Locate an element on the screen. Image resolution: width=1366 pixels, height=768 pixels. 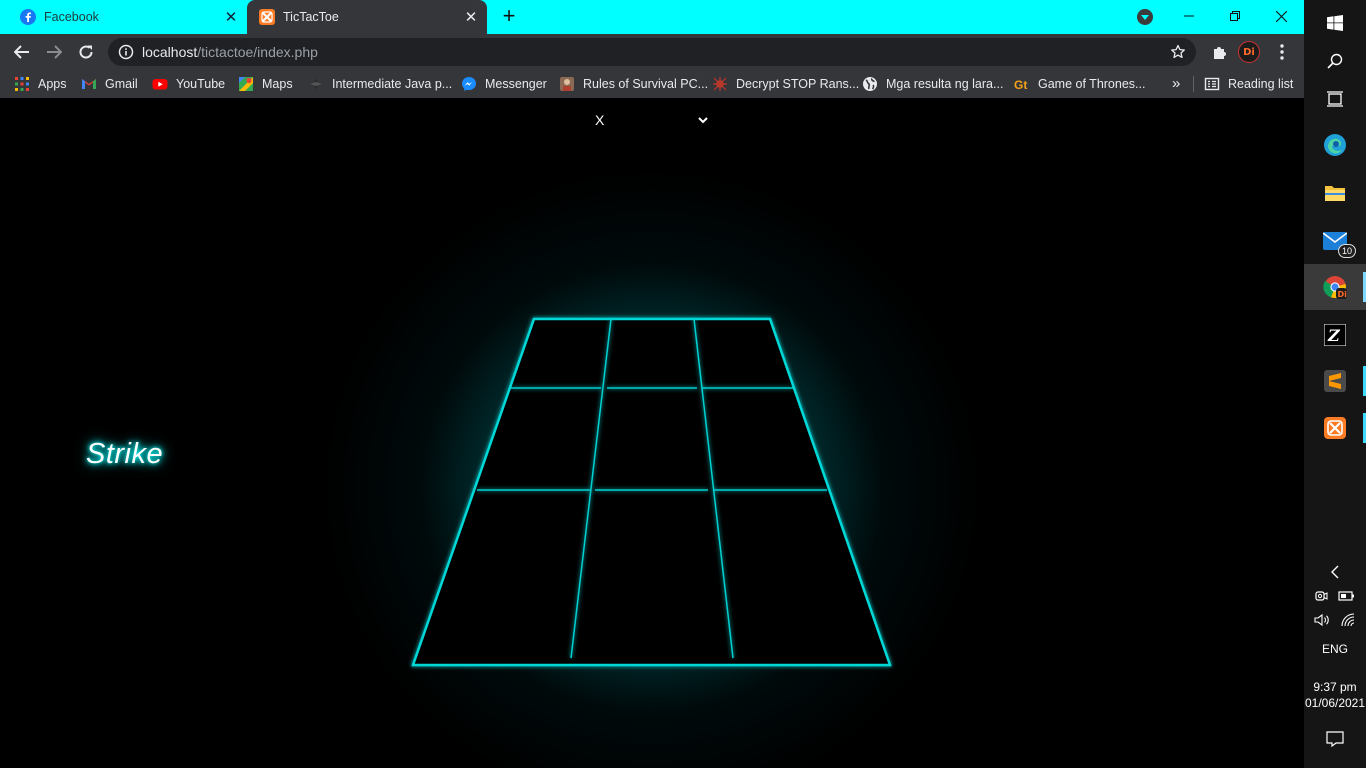
browser-toolbar: localhost/tictactoe/index.php Di is located at coordinates (652, 52).